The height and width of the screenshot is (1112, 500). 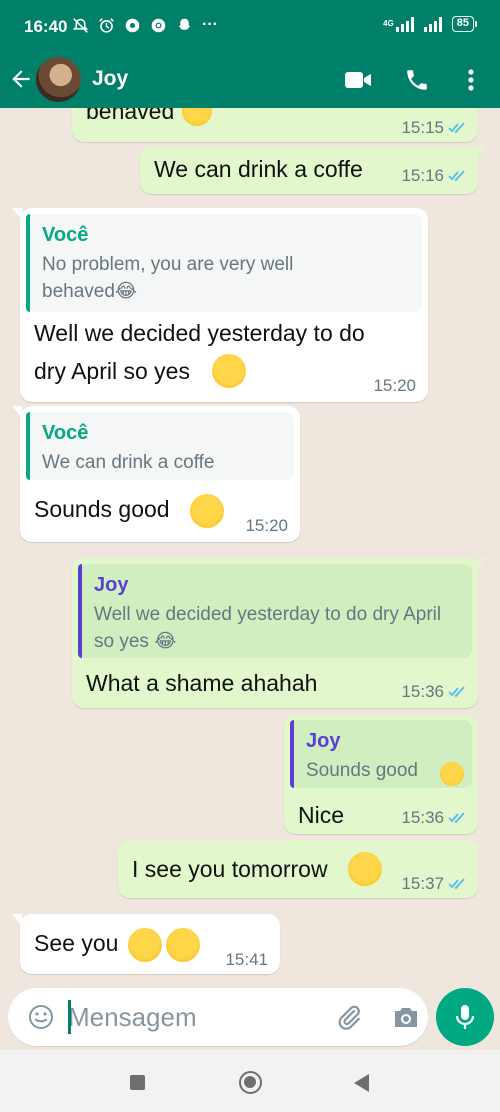 I want to click on battery-indicator: 85, so click(x=464, y=24).